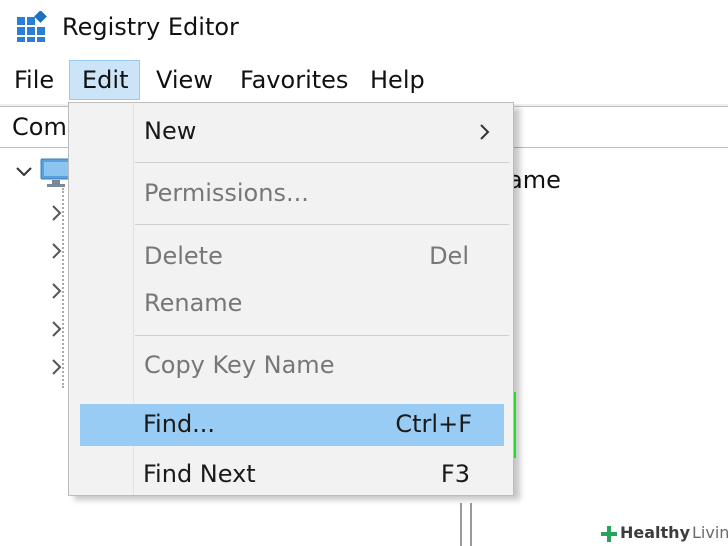 The height and width of the screenshot is (546, 728). Describe the element at coordinates (34, 80) in the screenshot. I see `menu-file: File` at that location.